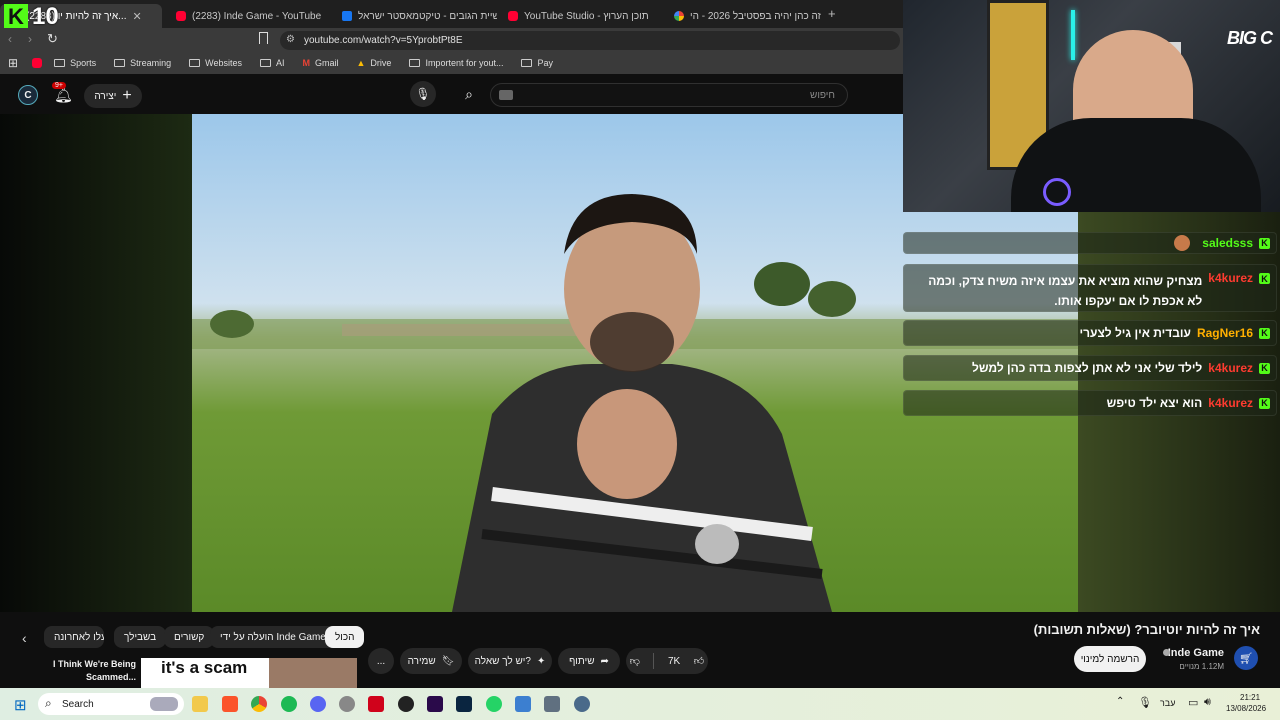 The width and height of the screenshot is (1280, 720). I want to click on clock-time: 21:21, so click(1250, 697).